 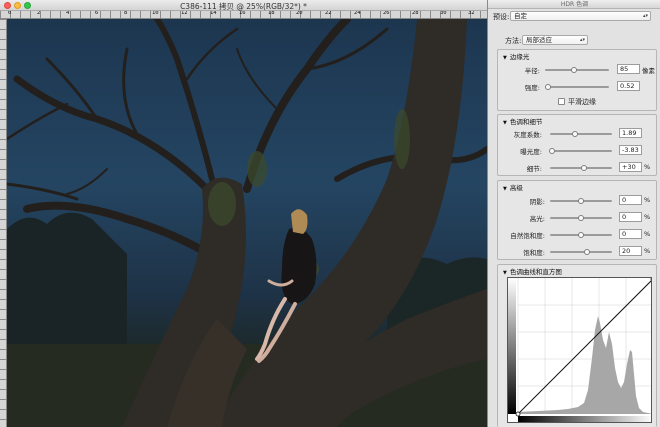 I want to click on ruler-mark: 32, so click(x=471, y=13).